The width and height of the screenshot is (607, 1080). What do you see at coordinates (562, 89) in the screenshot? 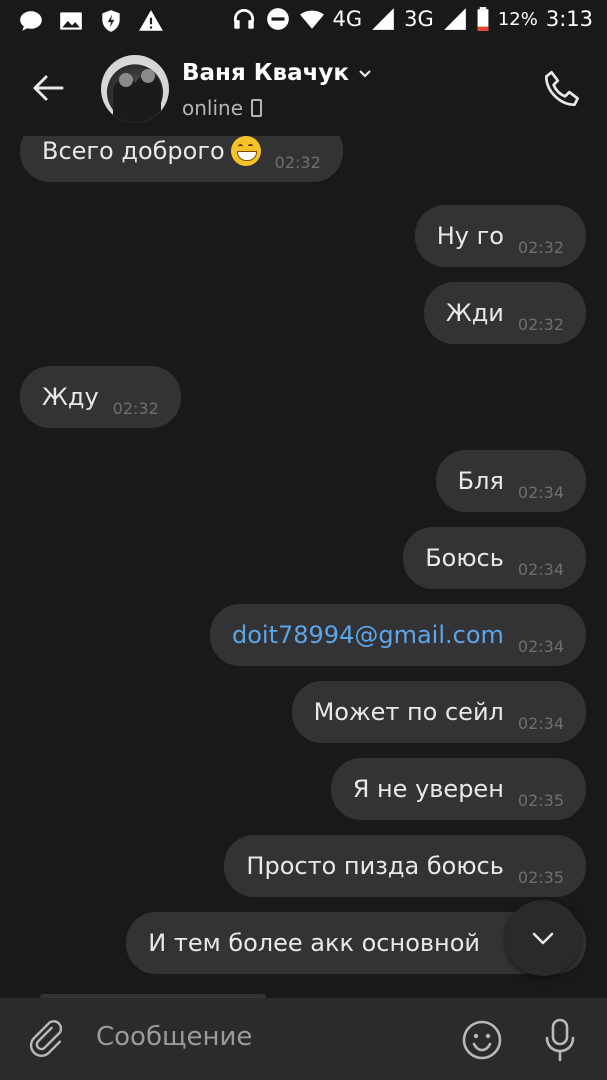
I see `phone-call-icon` at bounding box center [562, 89].